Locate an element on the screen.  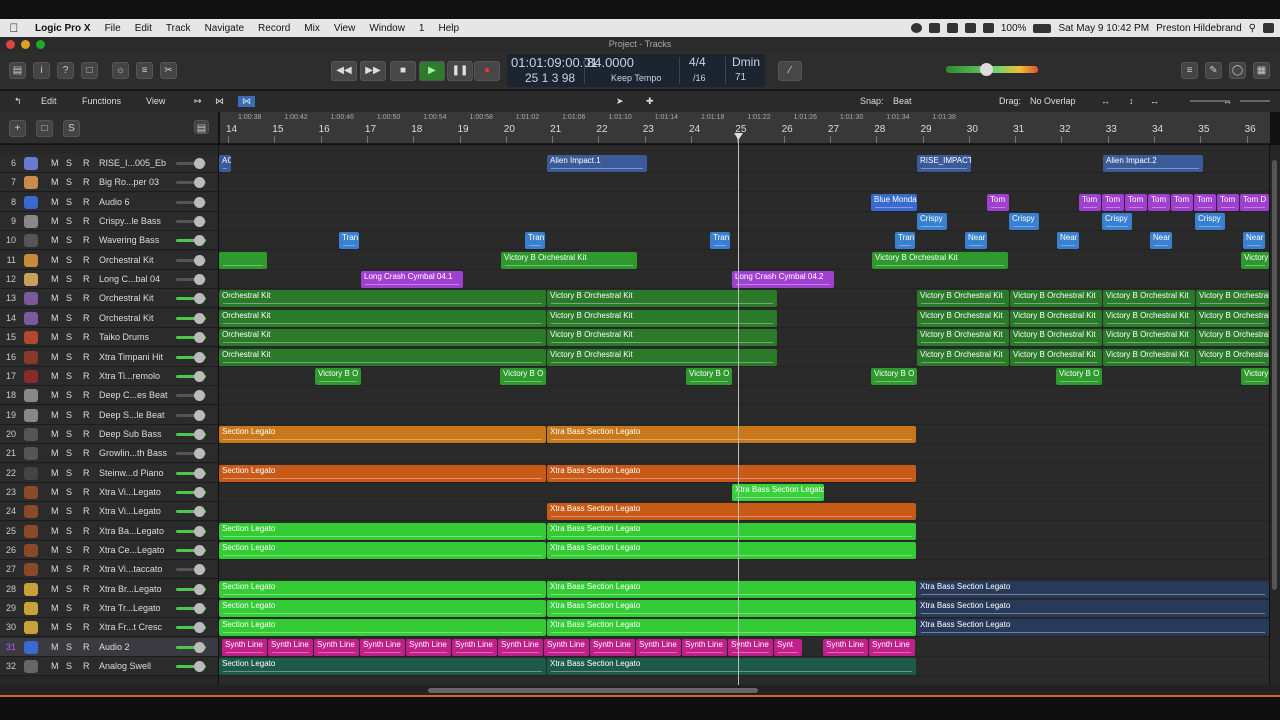
horizontal-scroll-thumb is located at coordinates (593, 690).